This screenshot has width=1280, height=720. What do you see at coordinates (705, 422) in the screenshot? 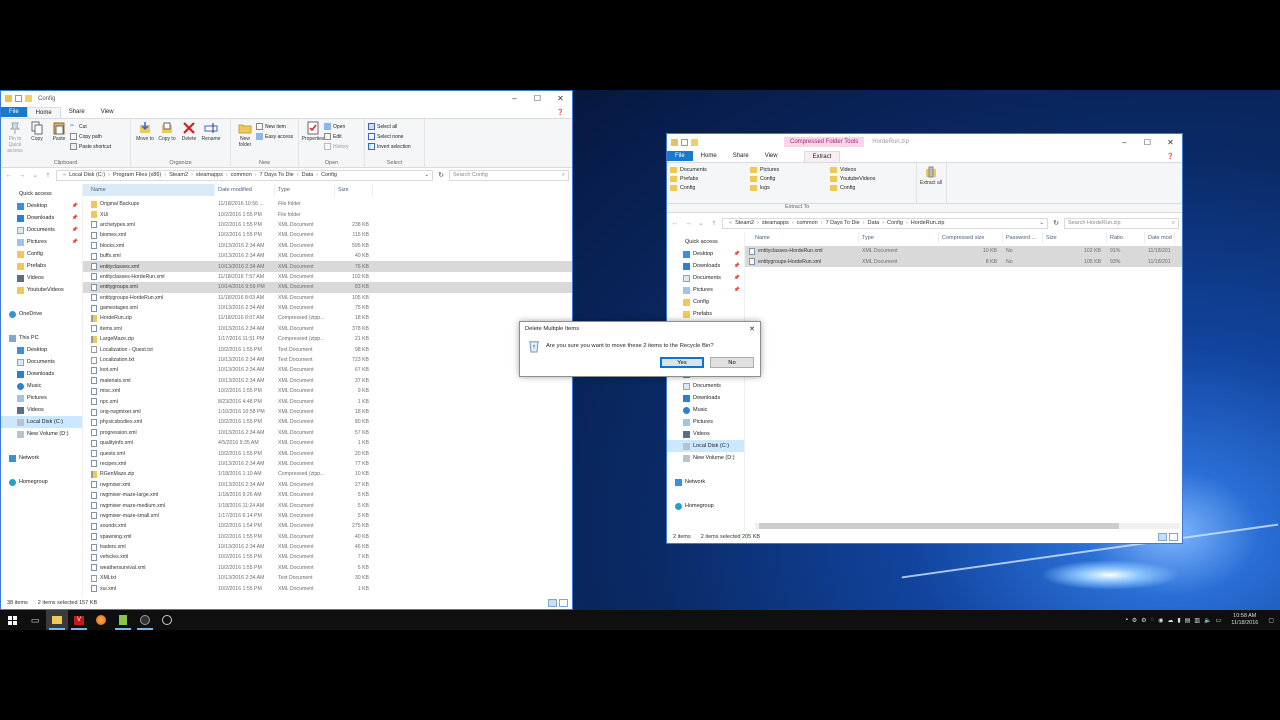
I see `nav-item: Pictures` at bounding box center [705, 422].